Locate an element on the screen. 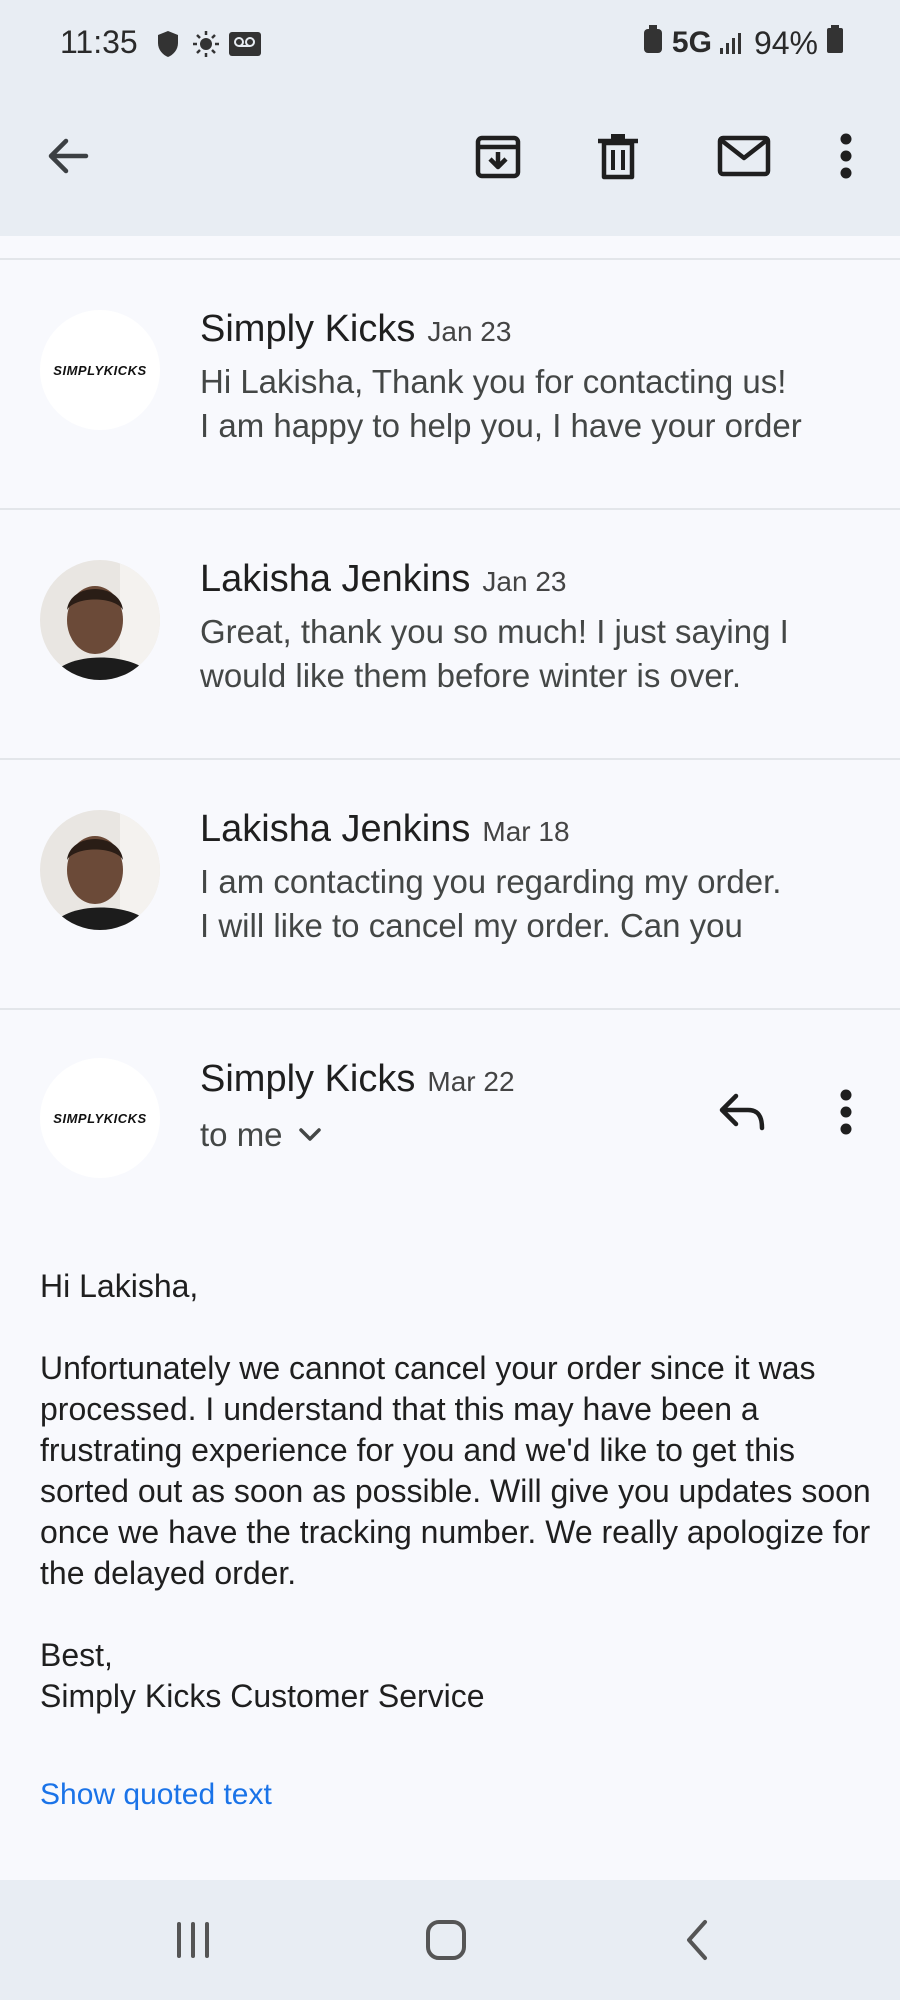 This screenshot has width=900, height=2000. sender-line: Lakisha Jenkins Mar 18 is located at coordinates (385, 829).